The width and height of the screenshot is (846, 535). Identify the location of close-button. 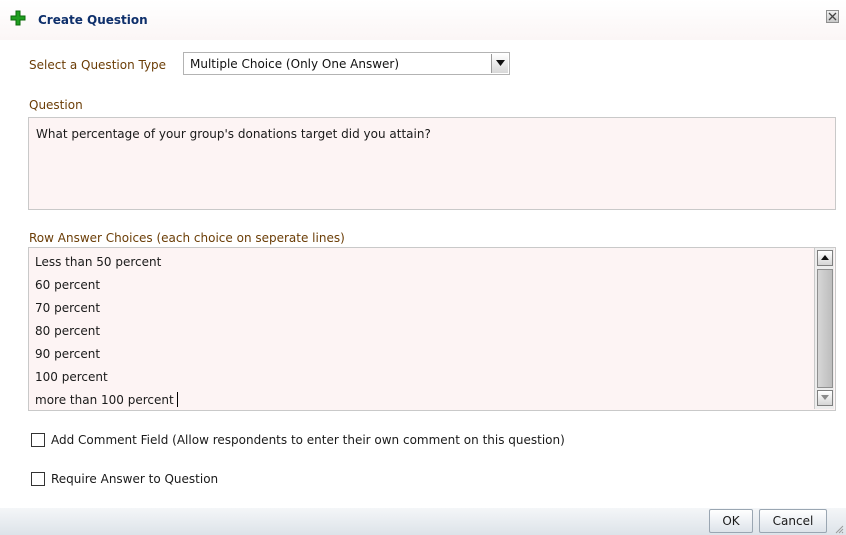
(832, 16).